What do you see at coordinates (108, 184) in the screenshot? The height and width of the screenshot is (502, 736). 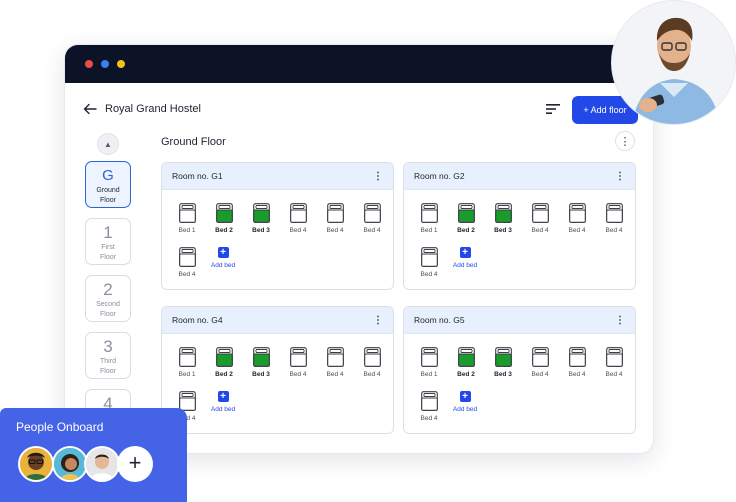 I see `floor-tab-ground: G Ground Floor` at bounding box center [108, 184].